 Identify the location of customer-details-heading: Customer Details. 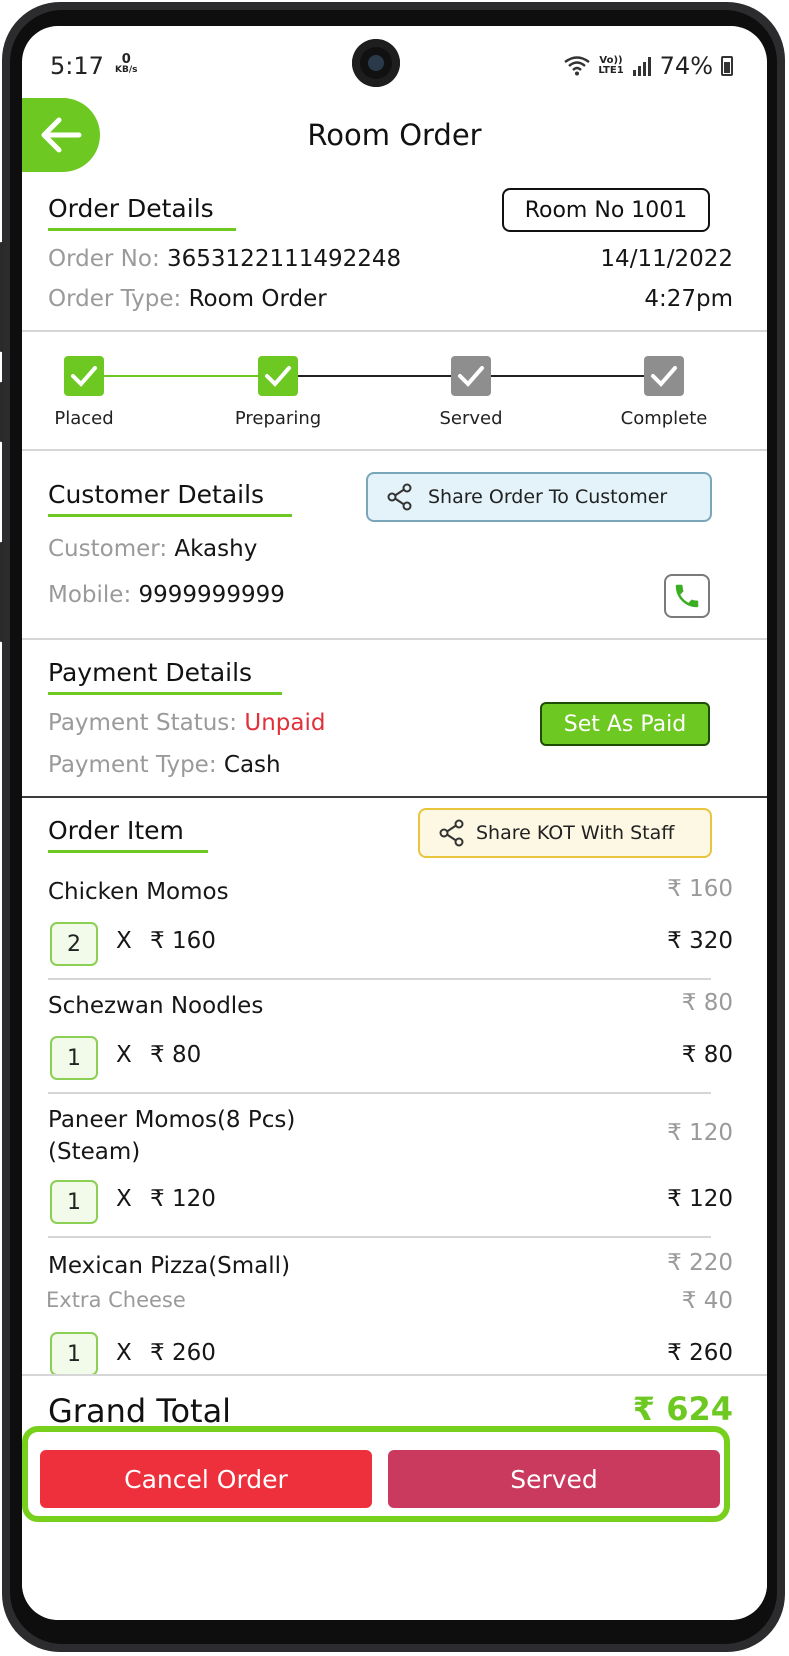
(156, 494).